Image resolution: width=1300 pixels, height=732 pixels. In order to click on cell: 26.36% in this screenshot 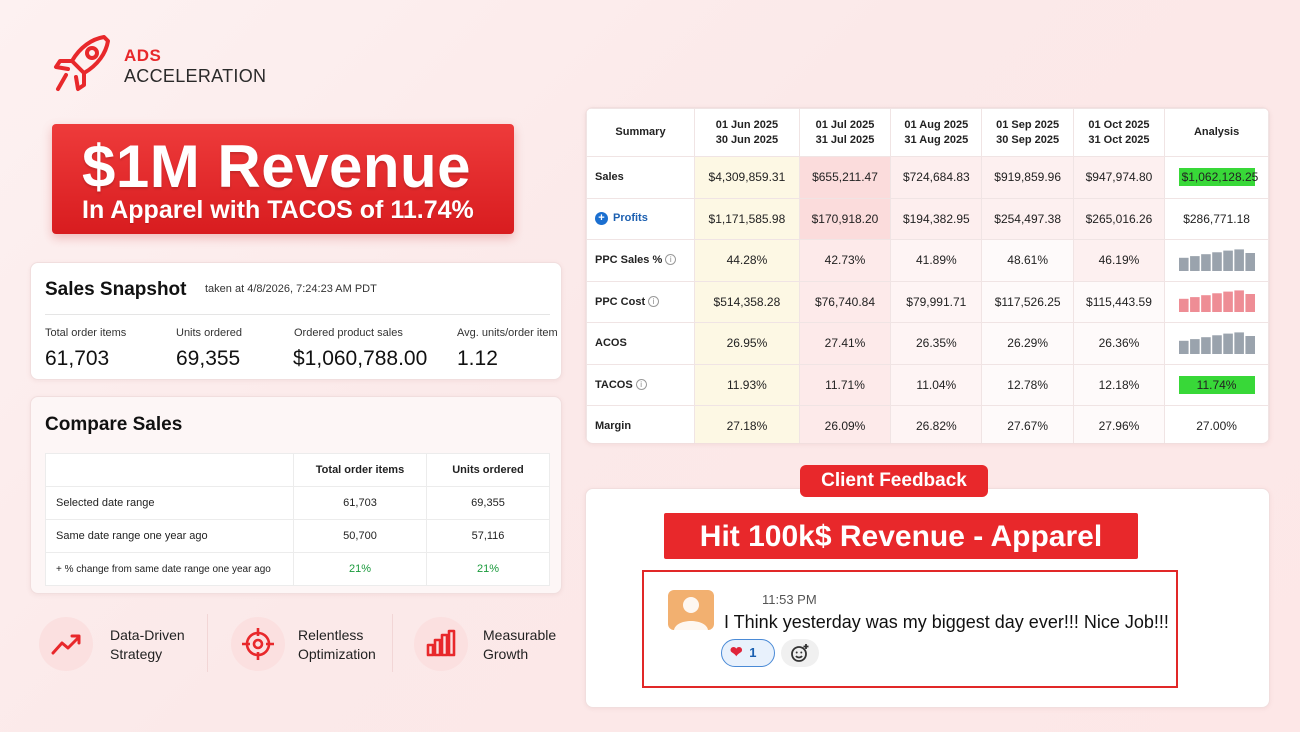, I will do `click(1119, 343)`.